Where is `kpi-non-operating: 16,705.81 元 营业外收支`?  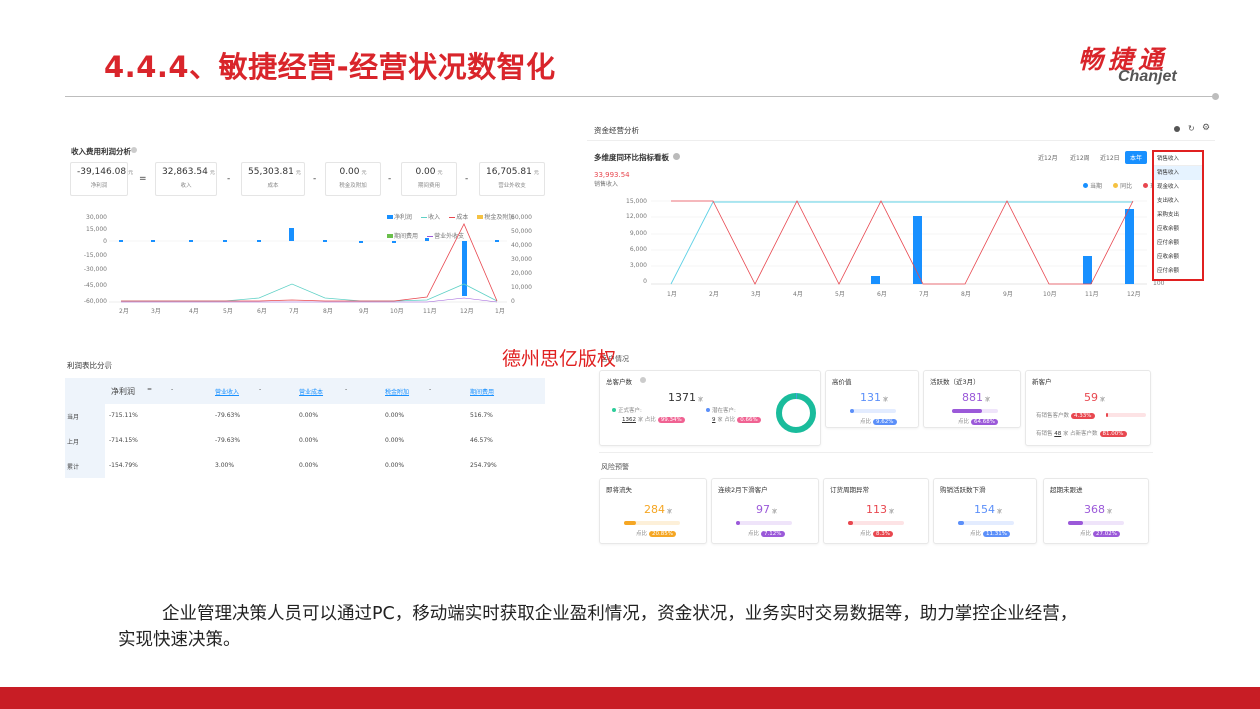
kpi-non-operating: 16,705.81 元 营业外收支 is located at coordinates (512, 179).